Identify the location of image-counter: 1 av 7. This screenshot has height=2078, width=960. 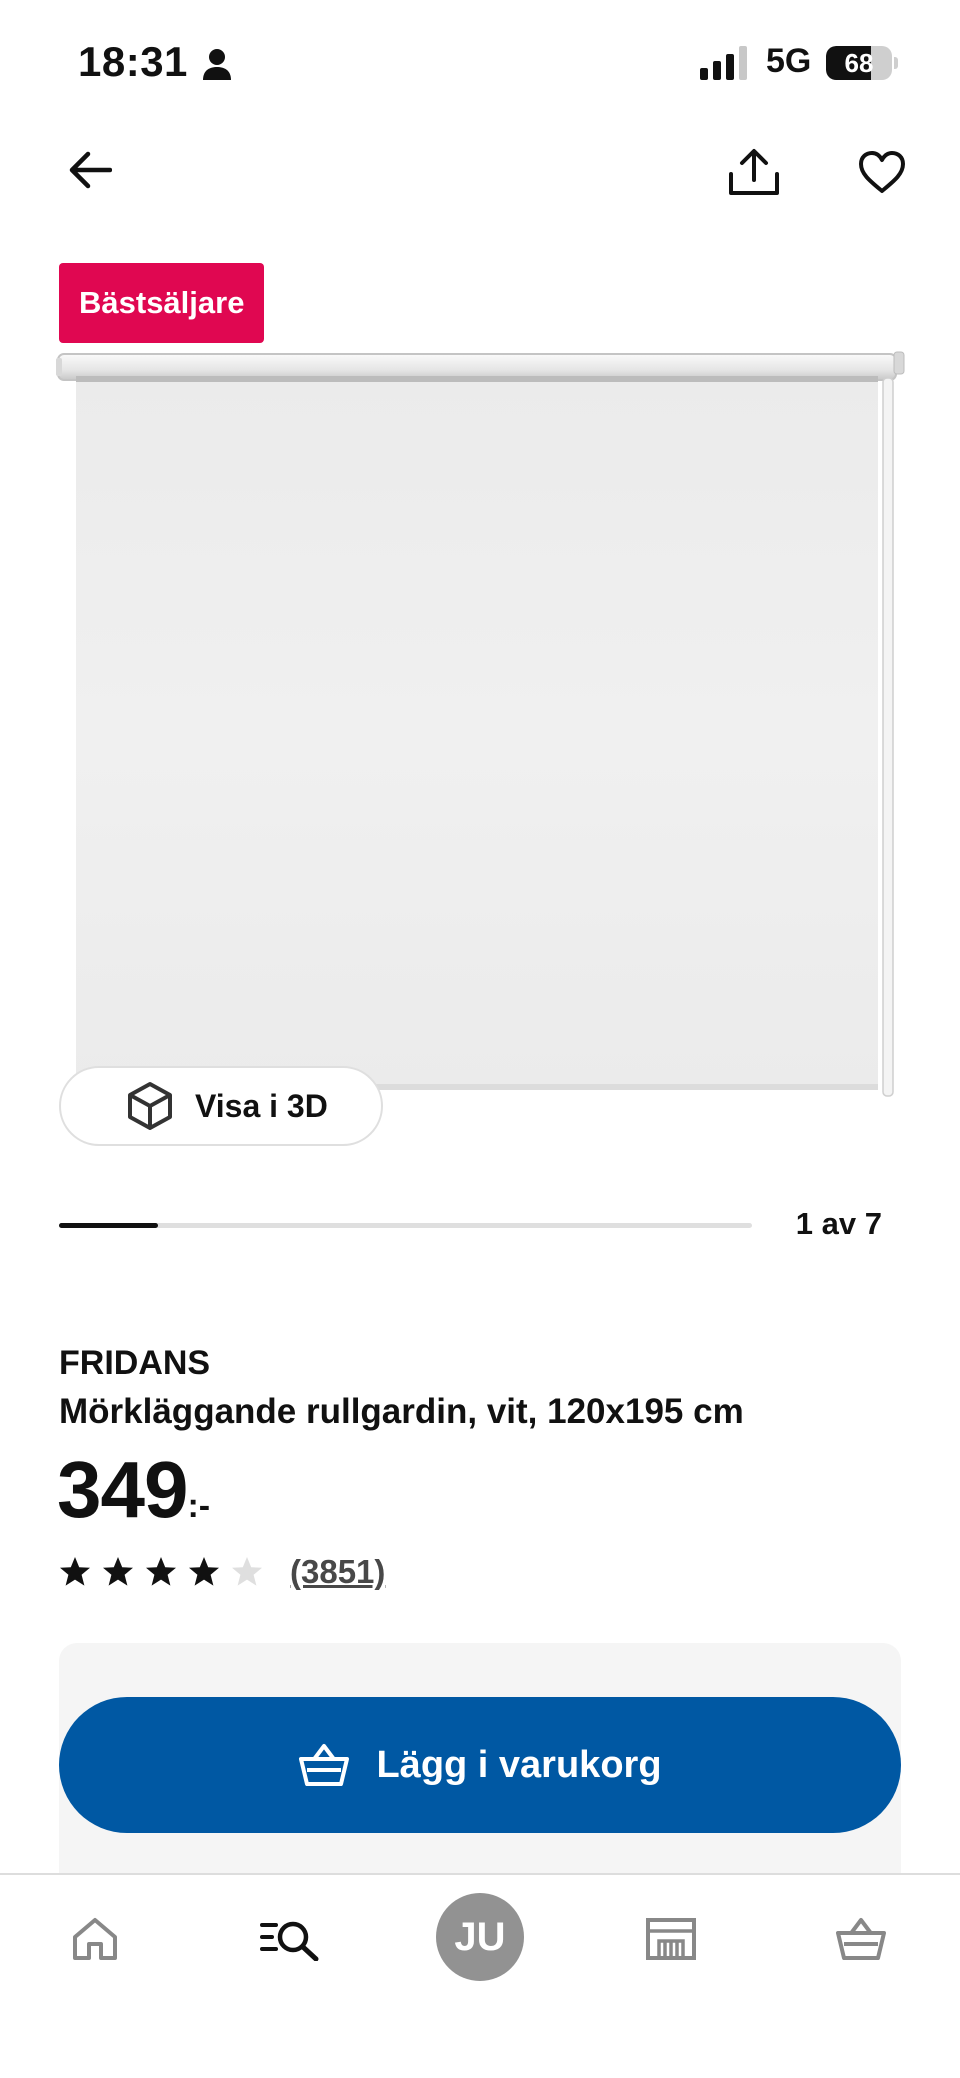
(838, 1223).